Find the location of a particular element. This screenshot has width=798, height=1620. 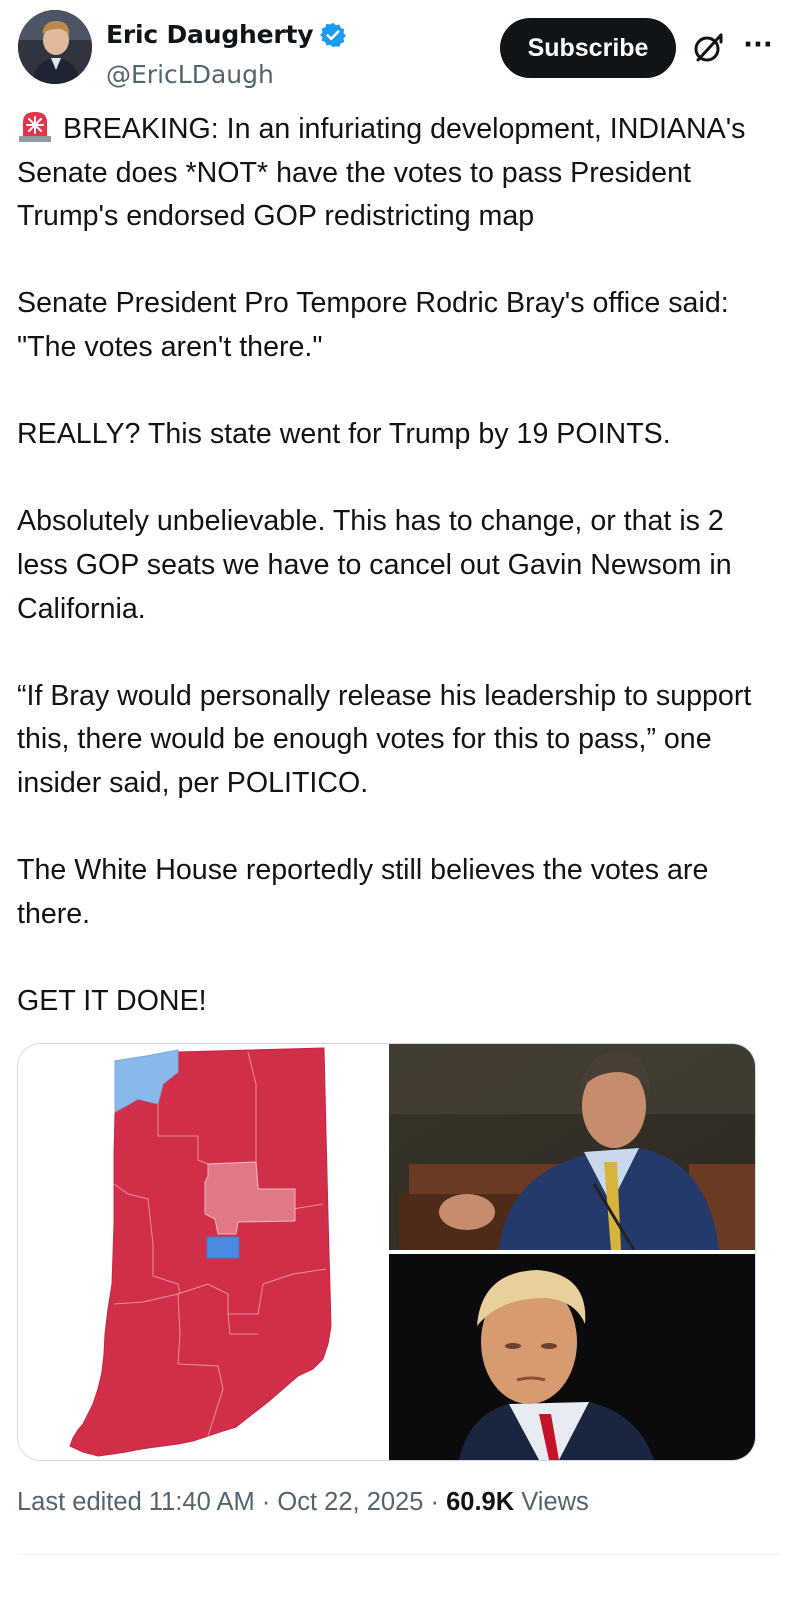

avatar-image is located at coordinates (55, 47).